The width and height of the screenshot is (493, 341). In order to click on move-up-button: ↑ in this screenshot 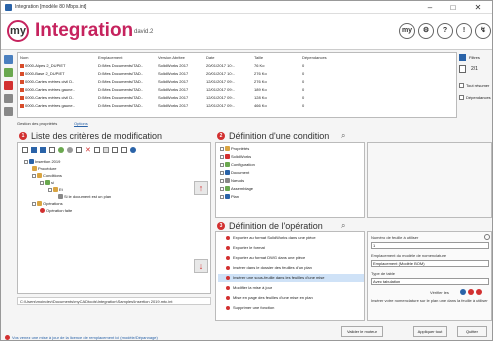, I will do `click(201, 188)`.